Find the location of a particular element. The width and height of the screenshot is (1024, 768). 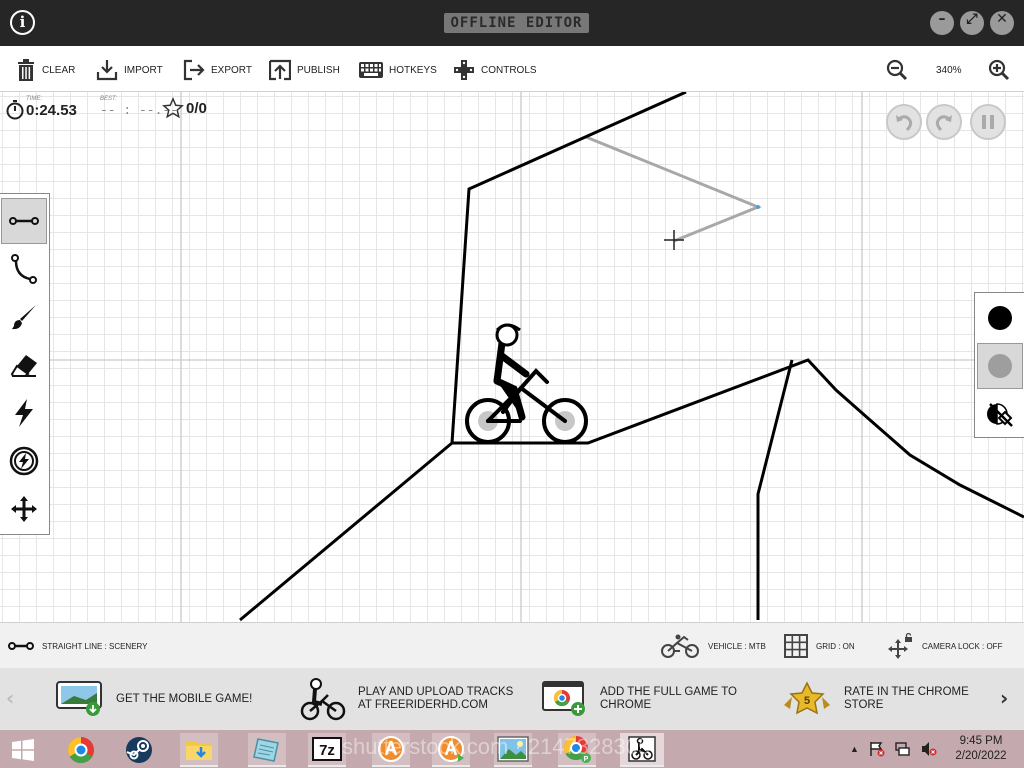

promo-mobile-game: GET THE MOBILE GAME! is located at coordinates (154, 699).